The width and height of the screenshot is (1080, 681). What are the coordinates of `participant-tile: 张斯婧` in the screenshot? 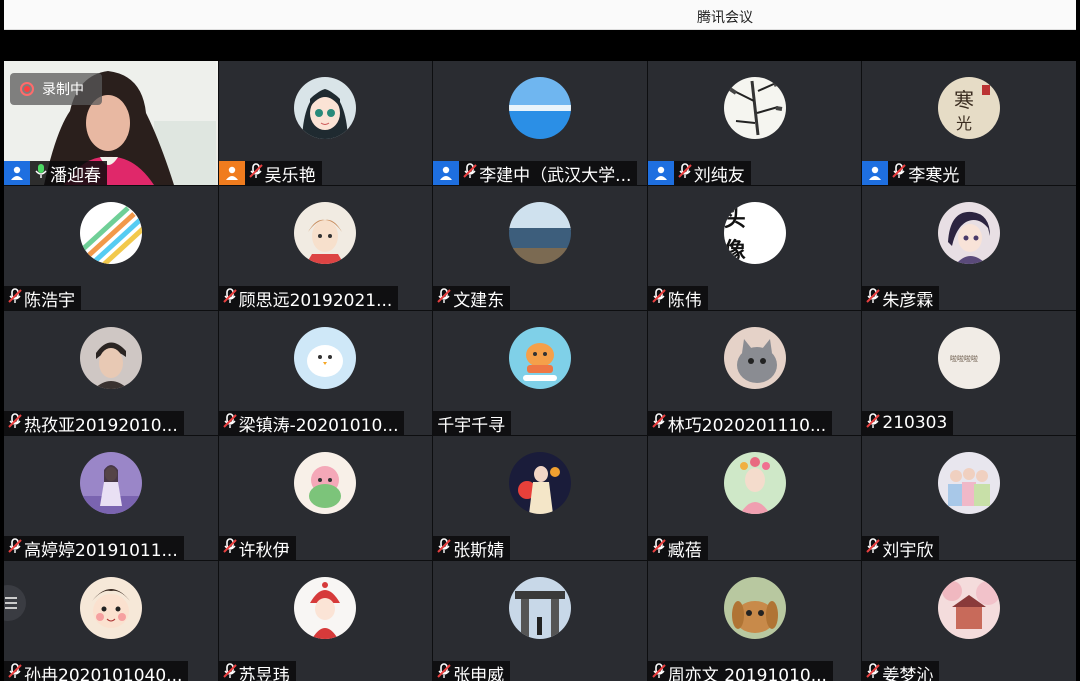 It's located at (540, 498).